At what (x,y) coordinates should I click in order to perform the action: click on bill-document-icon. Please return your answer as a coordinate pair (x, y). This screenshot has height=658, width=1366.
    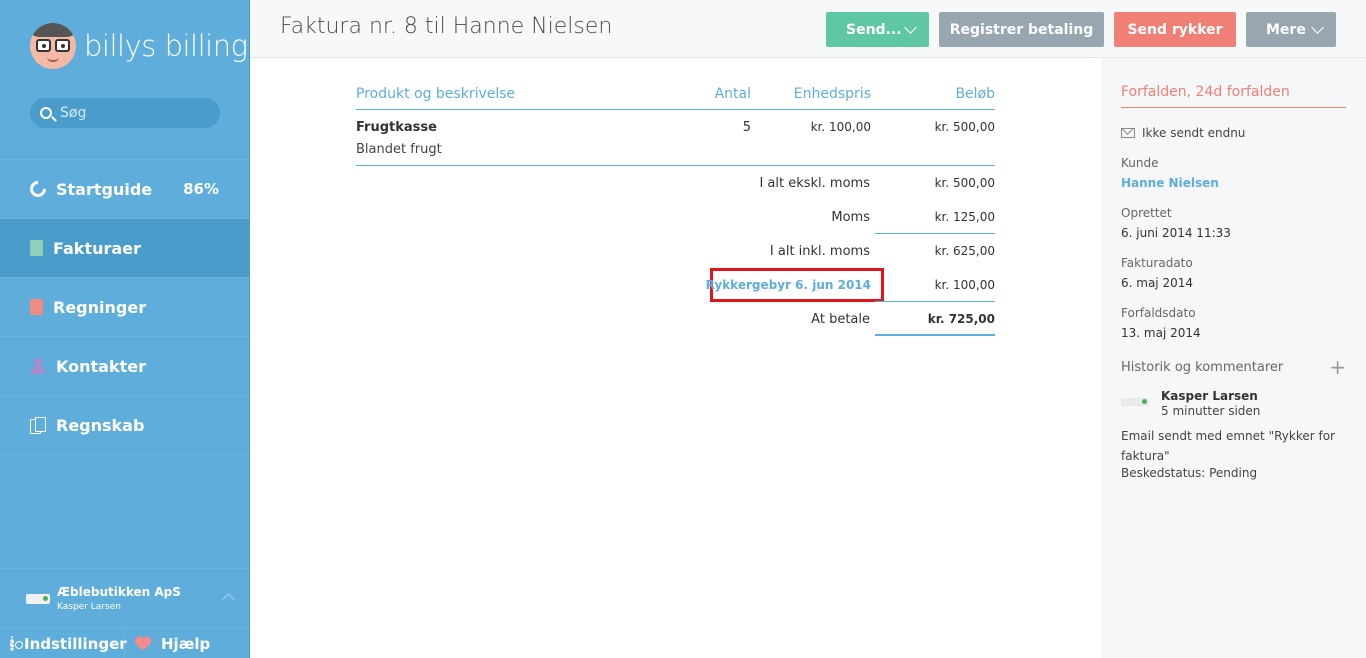
    Looking at the image, I should click on (36, 307).